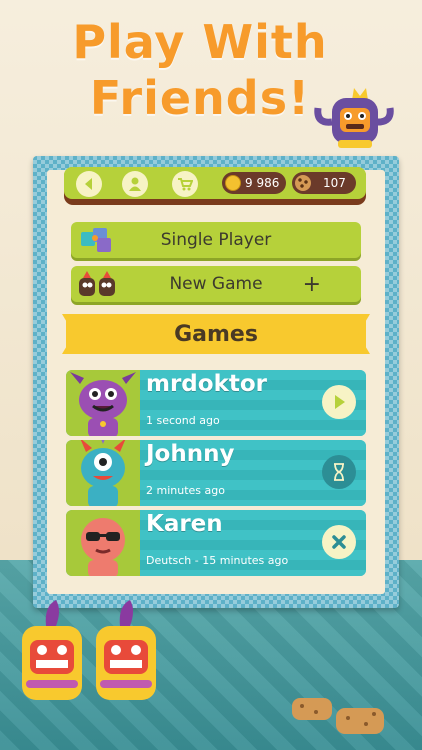  What do you see at coordinates (89, 650) in the screenshot?
I see `twin-monsters-mascot` at bounding box center [89, 650].